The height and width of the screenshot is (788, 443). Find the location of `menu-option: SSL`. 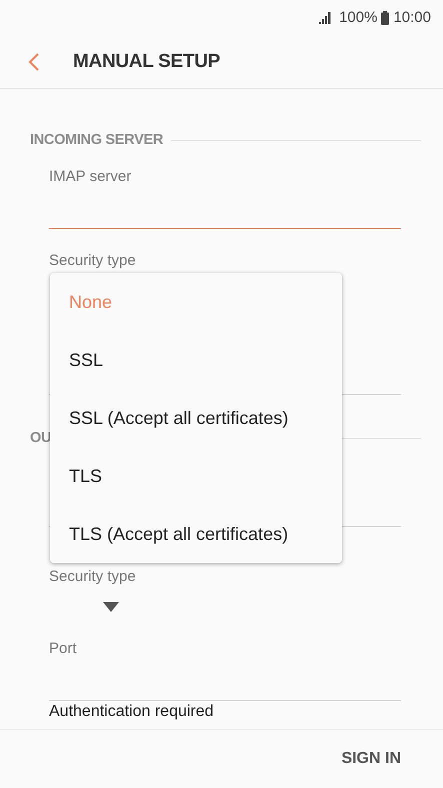

menu-option: SSL is located at coordinates (196, 360).